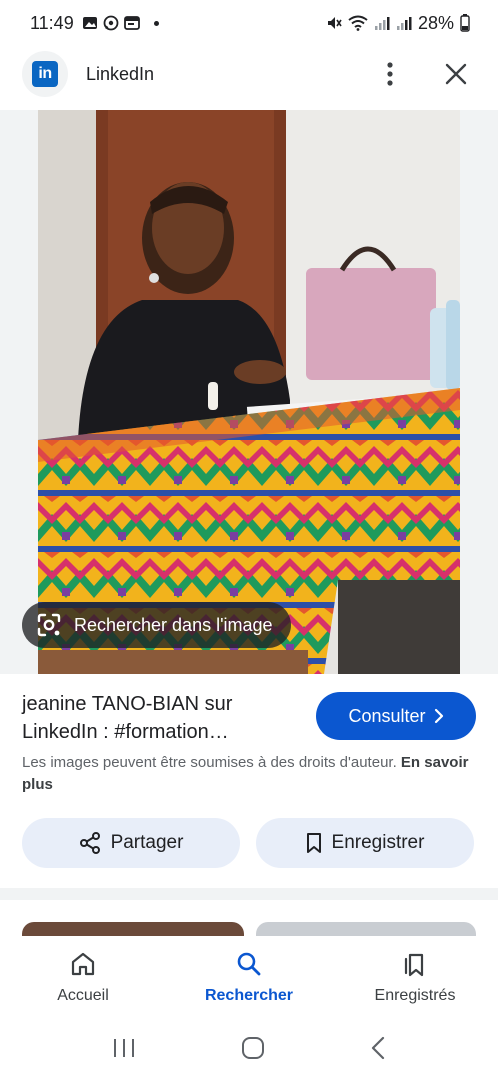  I want to click on recent-apps-icon, so click(124, 1047).